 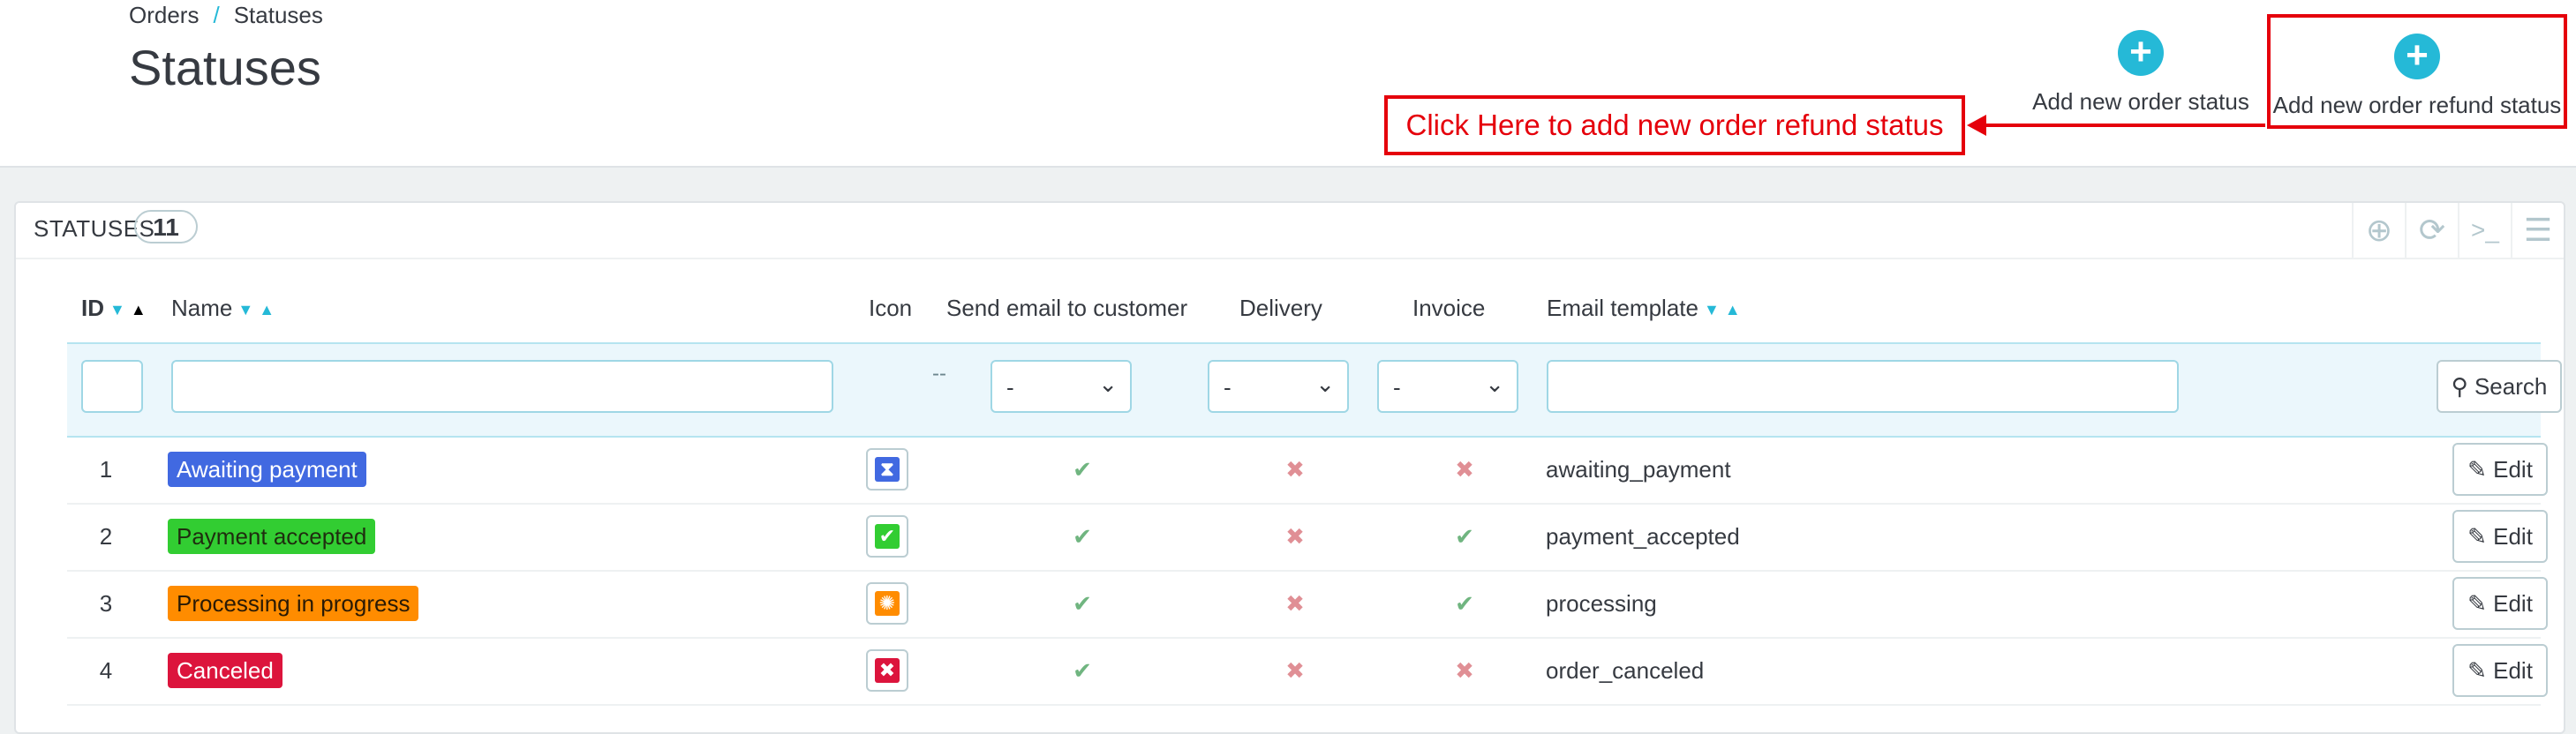 I want to click on th-name: Name ▼ ▲, so click(x=223, y=308).